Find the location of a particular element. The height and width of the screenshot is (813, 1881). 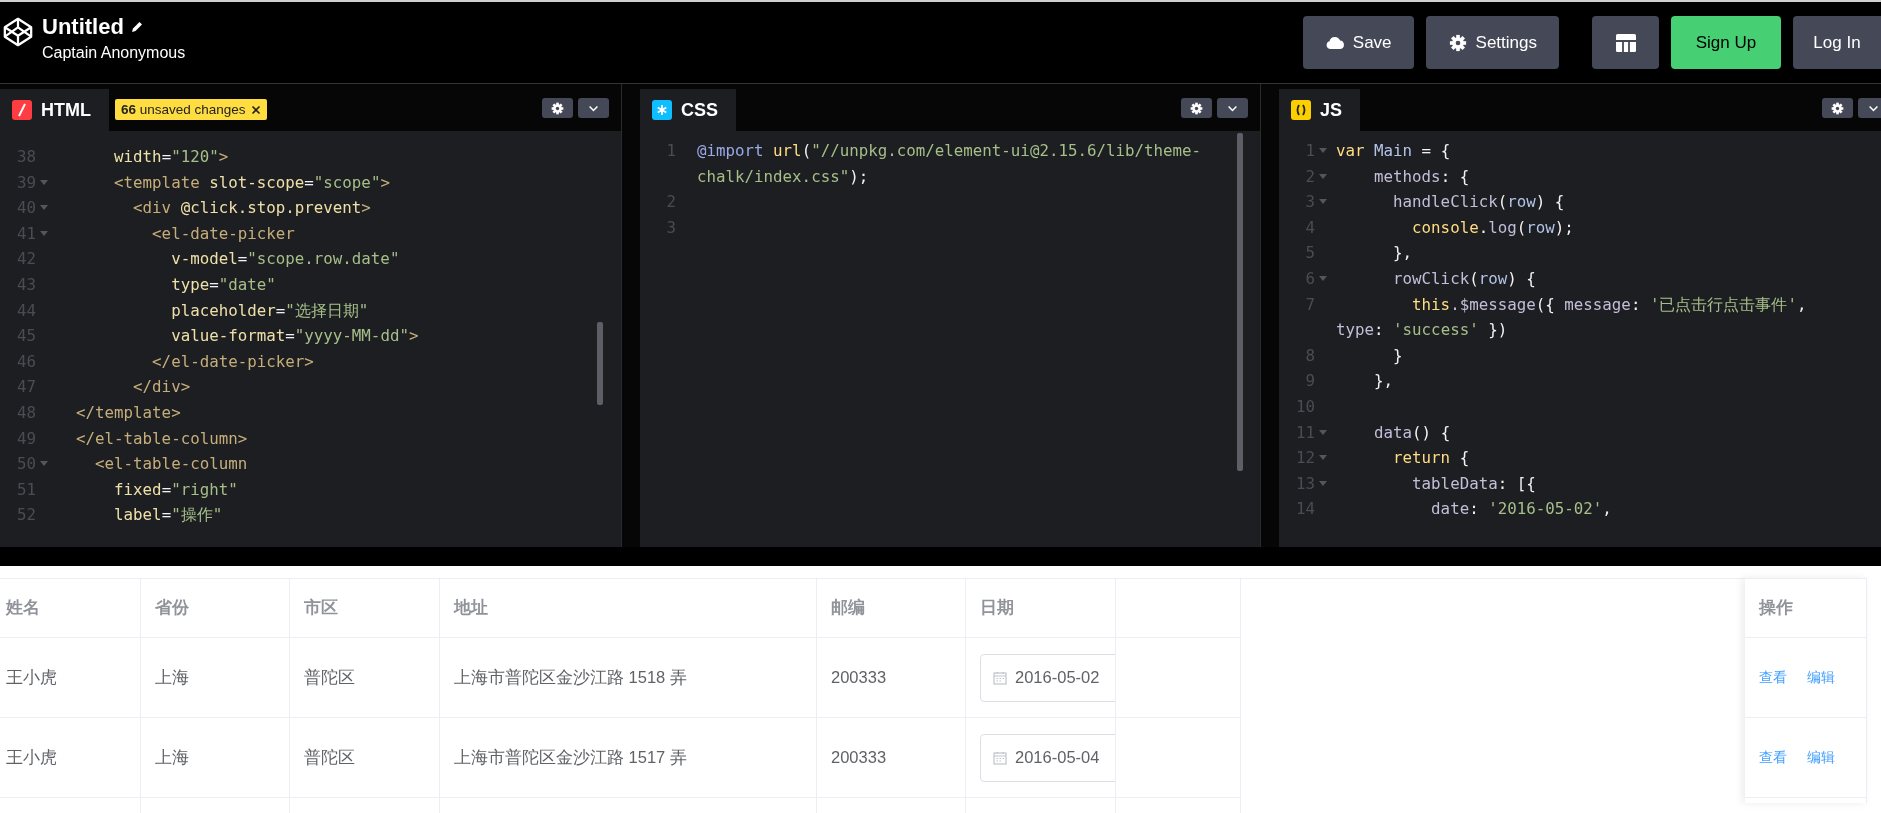

code-line: width="120"> is located at coordinates (171, 157).